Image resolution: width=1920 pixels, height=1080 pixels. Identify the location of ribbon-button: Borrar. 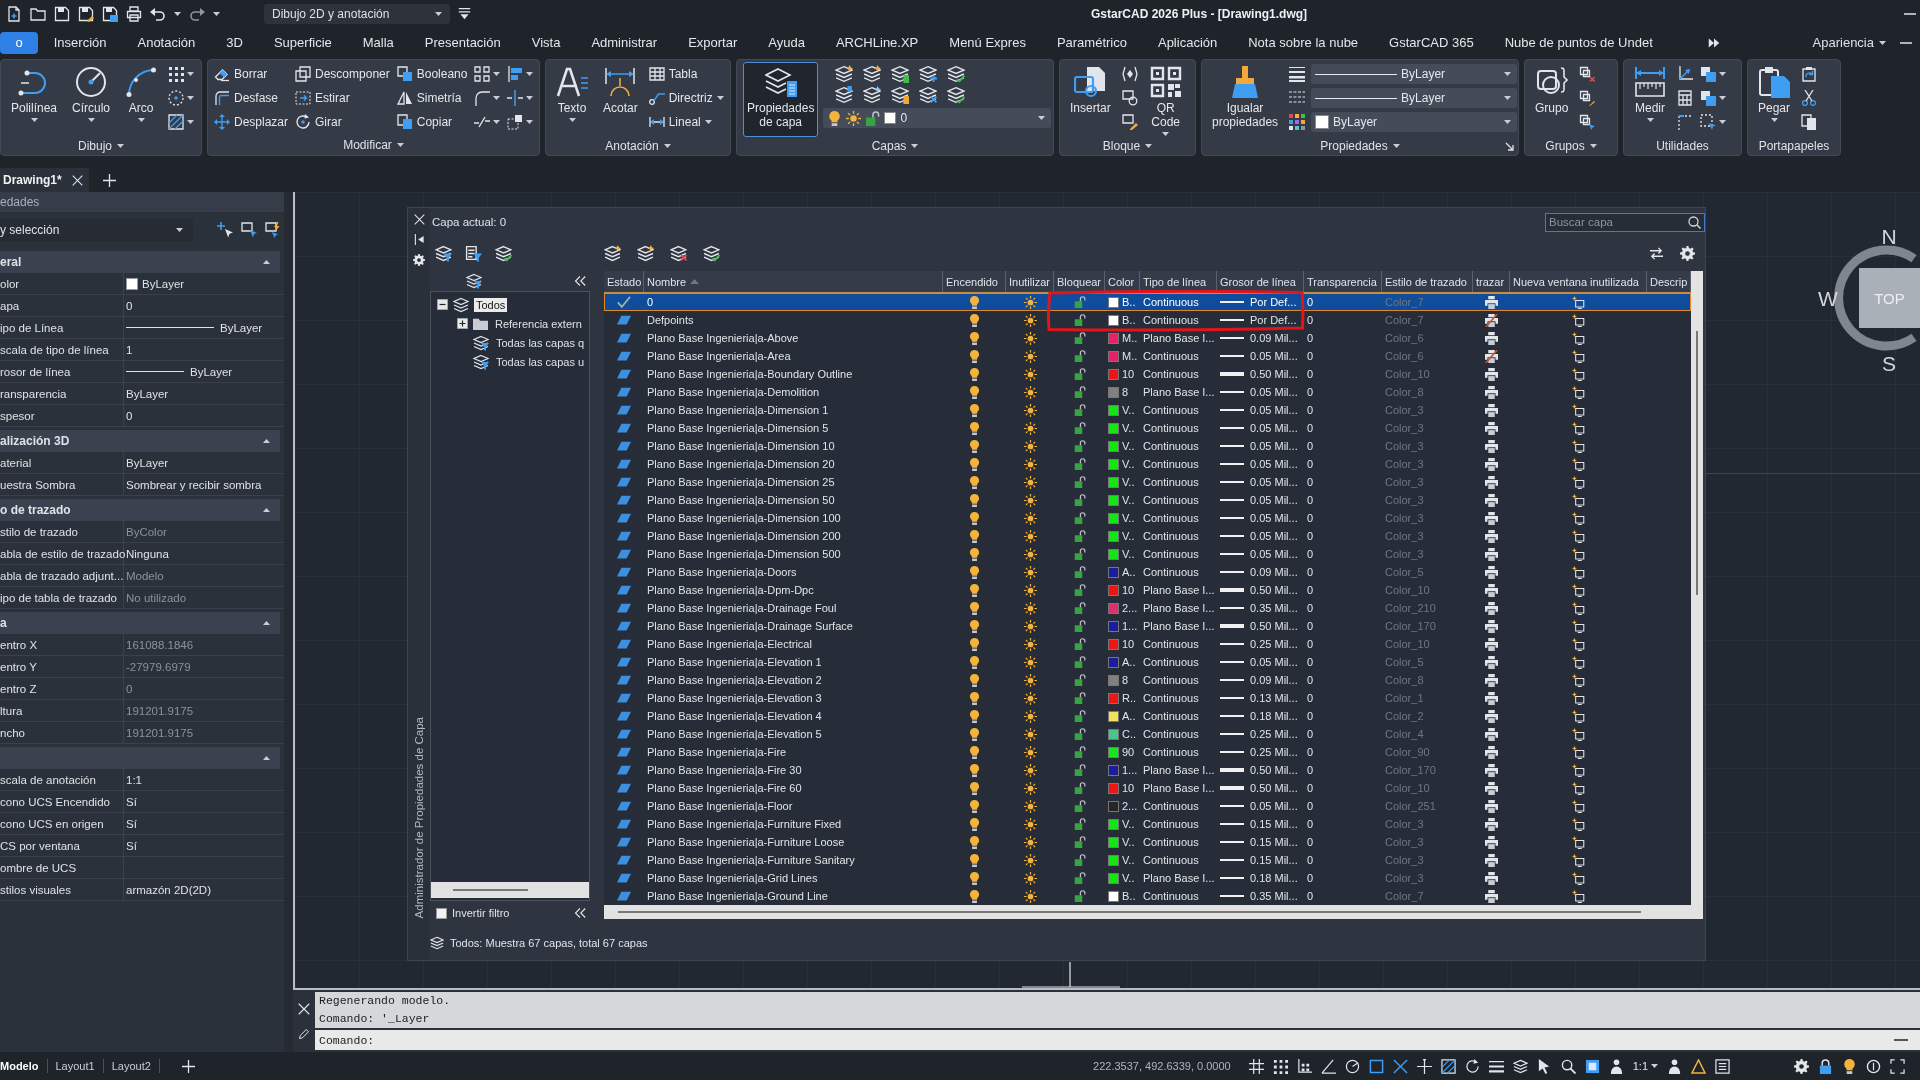
(251, 74).